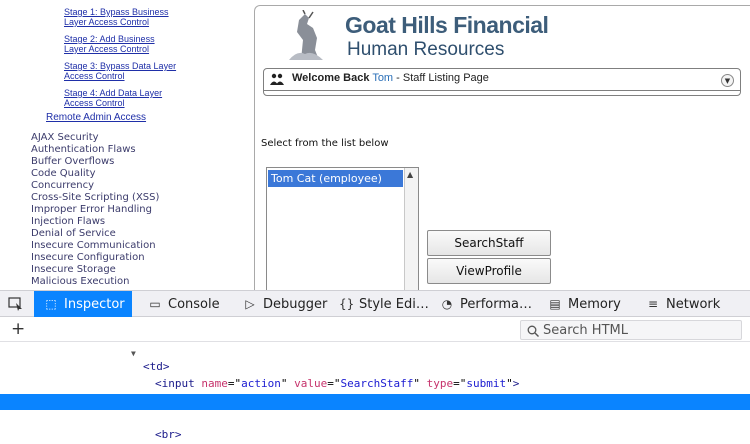 The image size is (750, 444). Describe the element at coordinates (96, 117) in the screenshot. I see `remote-admin-access-link: Remote Admin Access` at that location.